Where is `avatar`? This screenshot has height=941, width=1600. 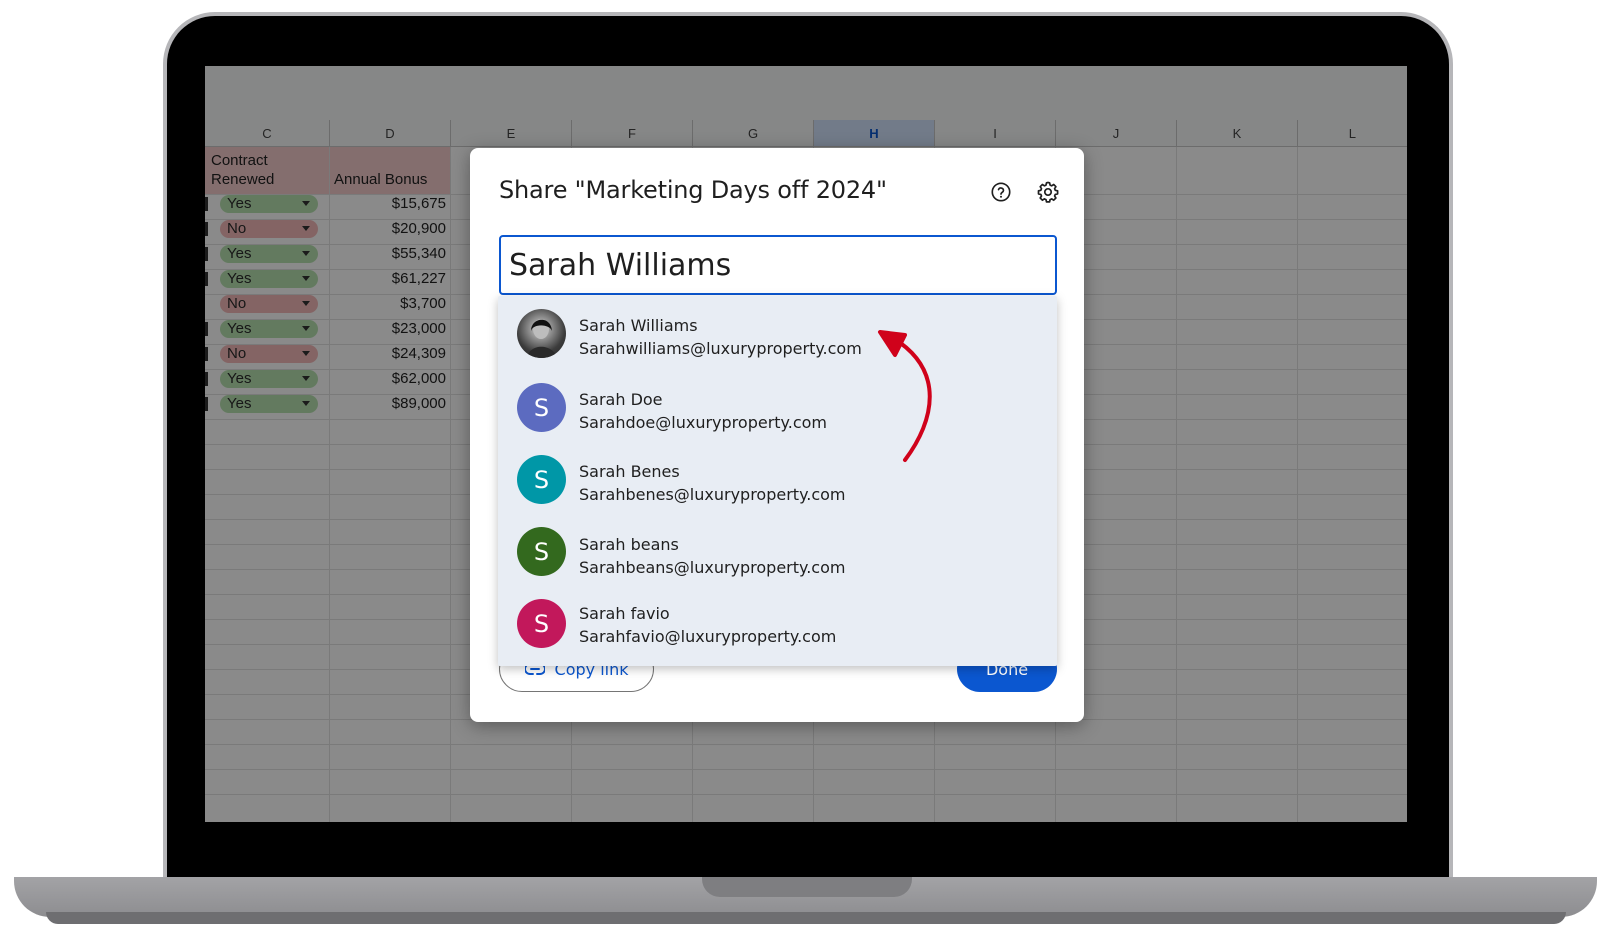 avatar is located at coordinates (541, 333).